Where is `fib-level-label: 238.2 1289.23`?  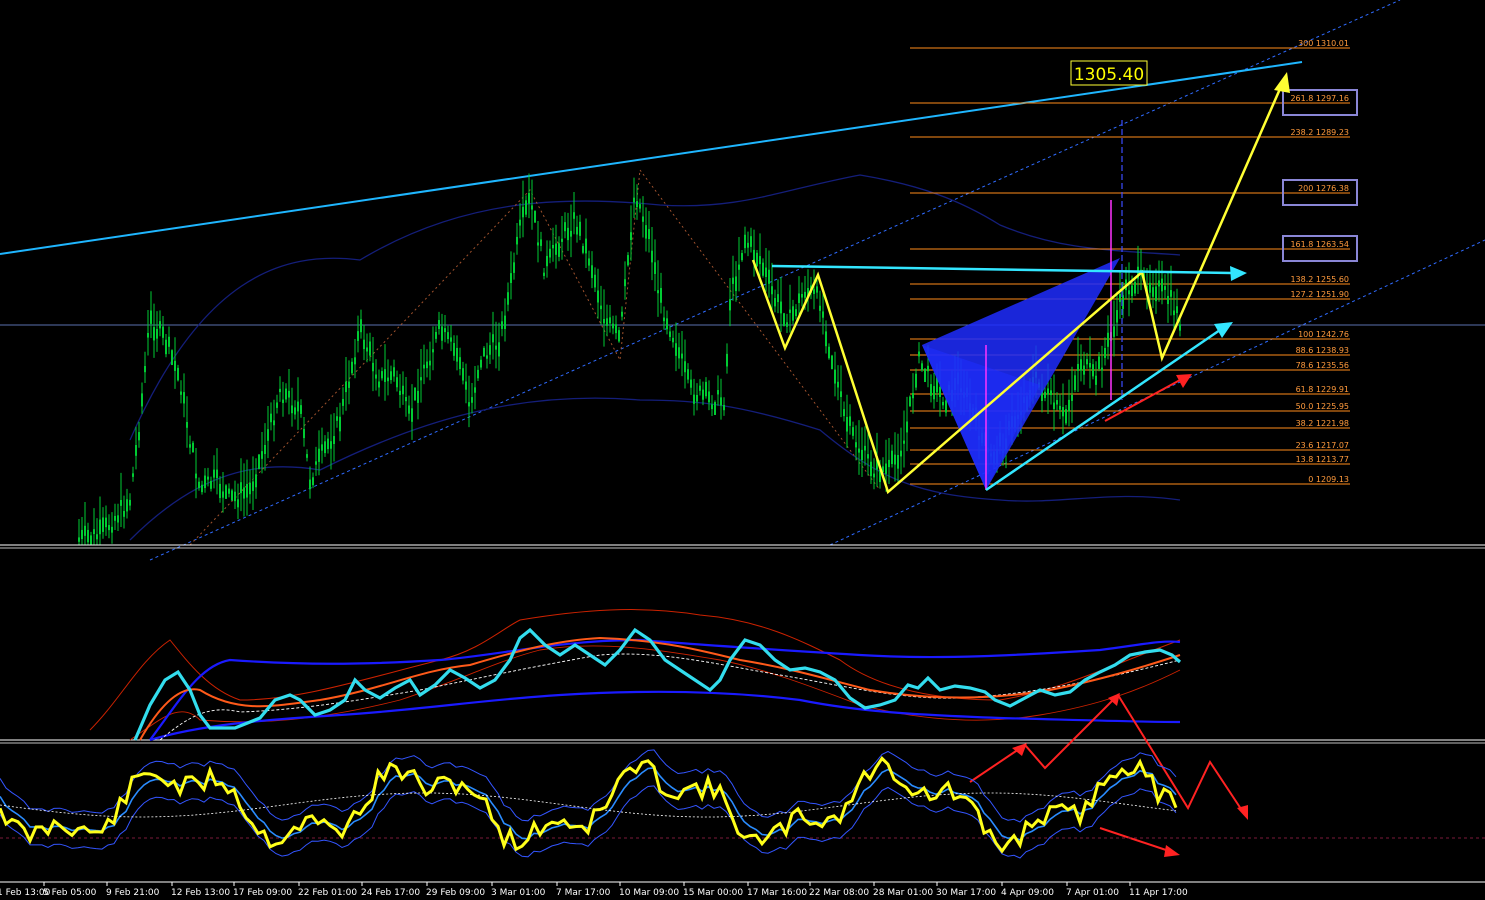 fib-level-label: 238.2 1289.23 is located at coordinates (1319, 132).